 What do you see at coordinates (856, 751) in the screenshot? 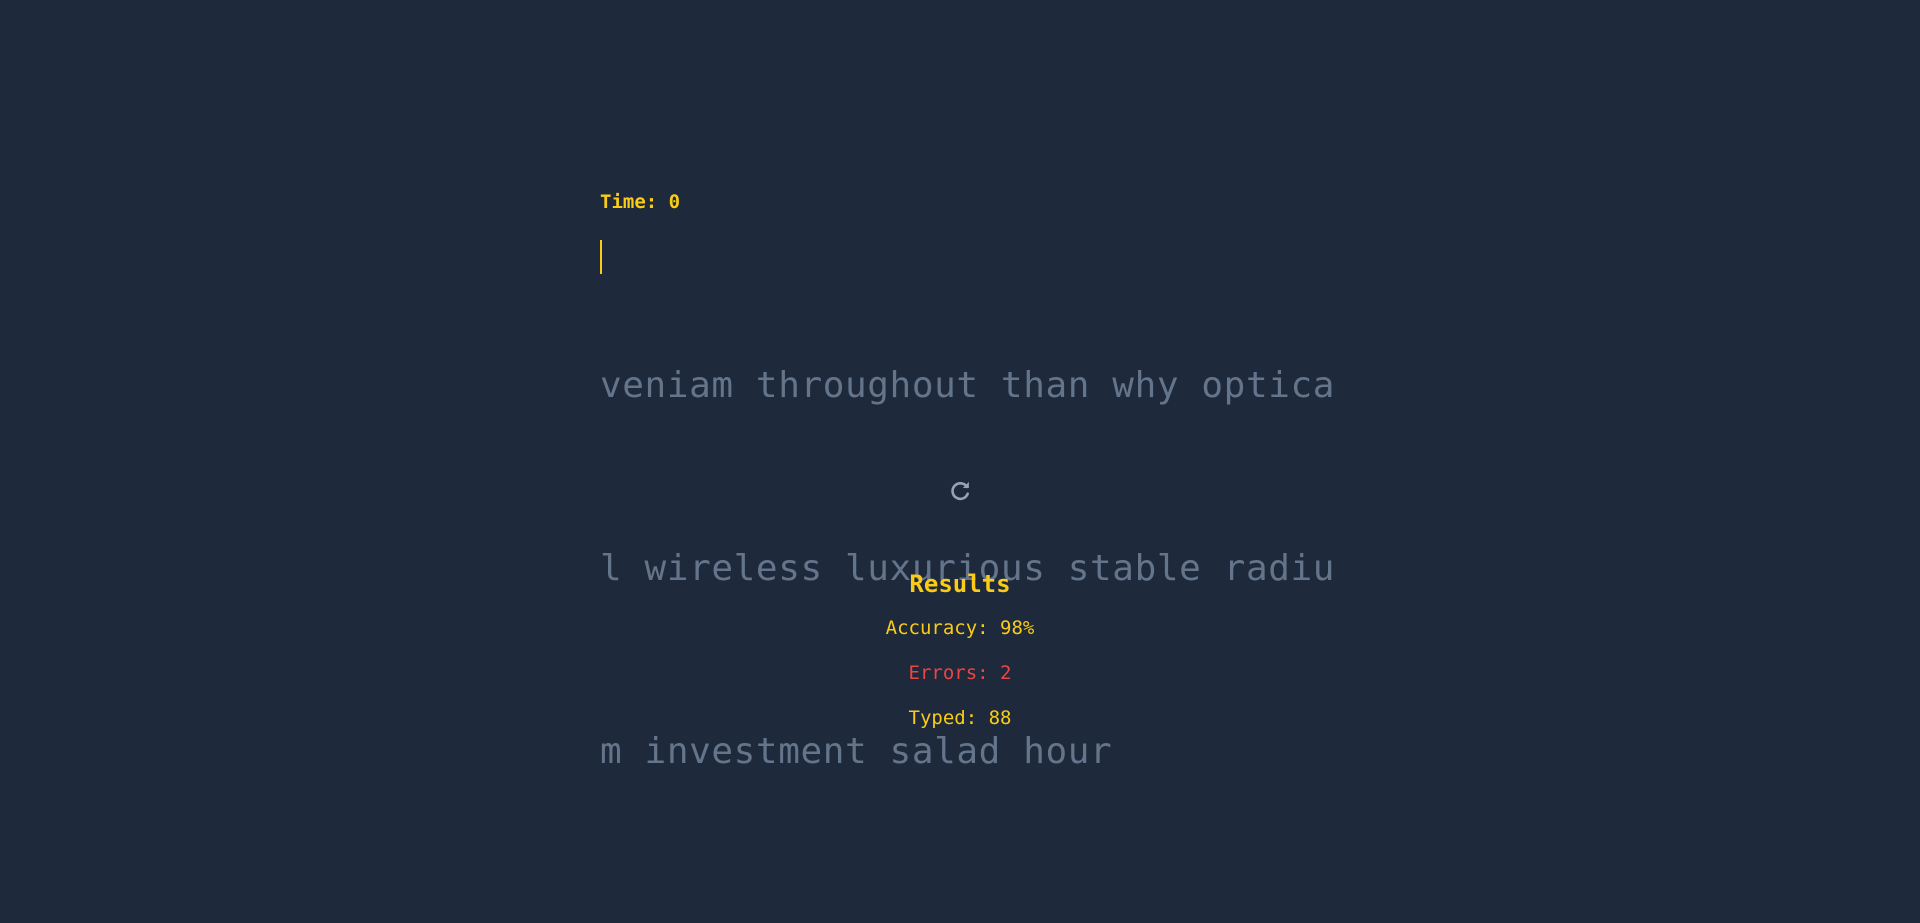
I see `typing-text-line-3: m investment salad hour` at bounding box center [856, 751].